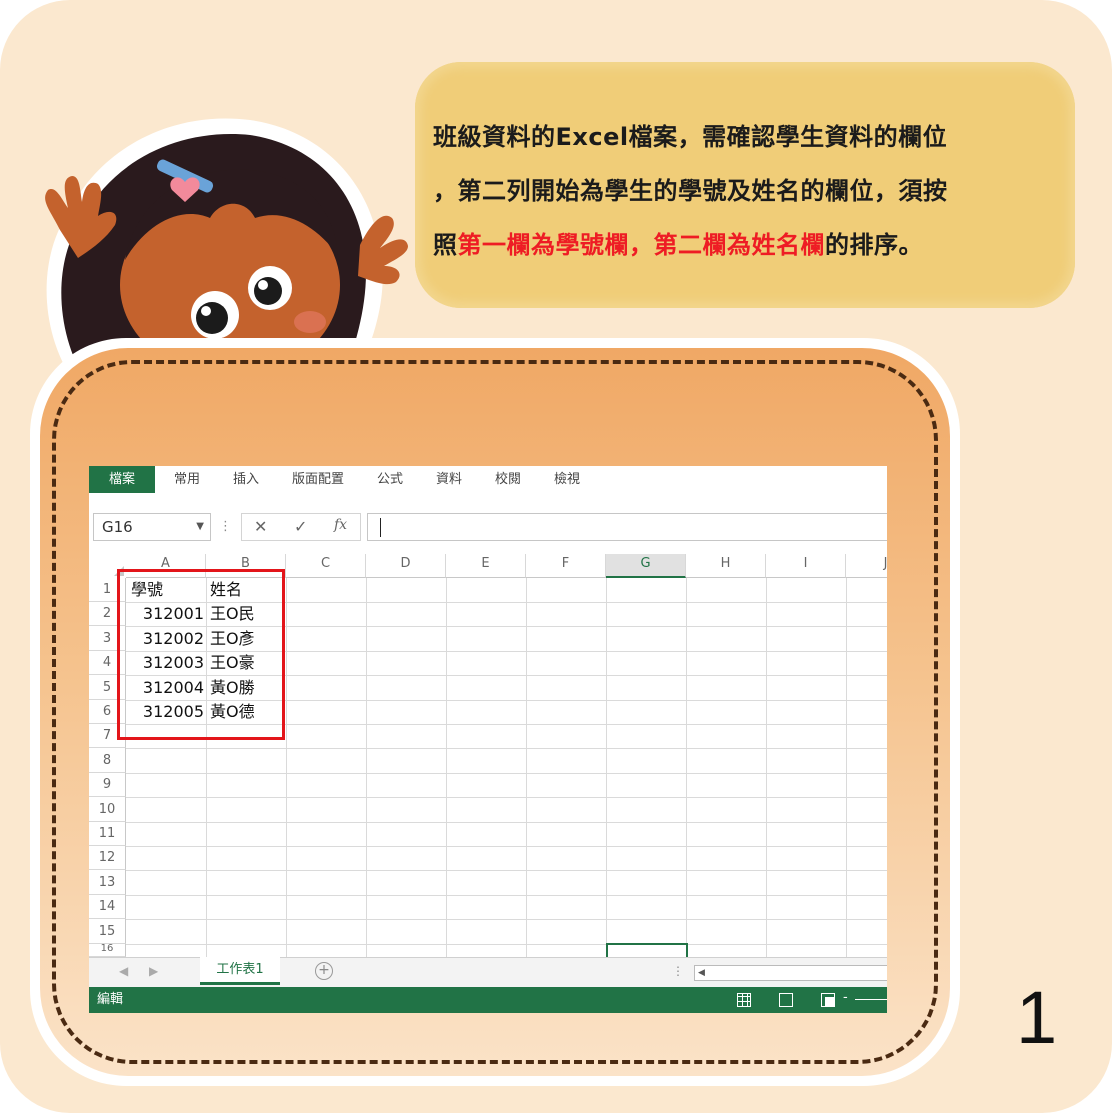 This screenshot has height=1113, width=1112. I want to click on page-number: 1, so click(1037, 1017).